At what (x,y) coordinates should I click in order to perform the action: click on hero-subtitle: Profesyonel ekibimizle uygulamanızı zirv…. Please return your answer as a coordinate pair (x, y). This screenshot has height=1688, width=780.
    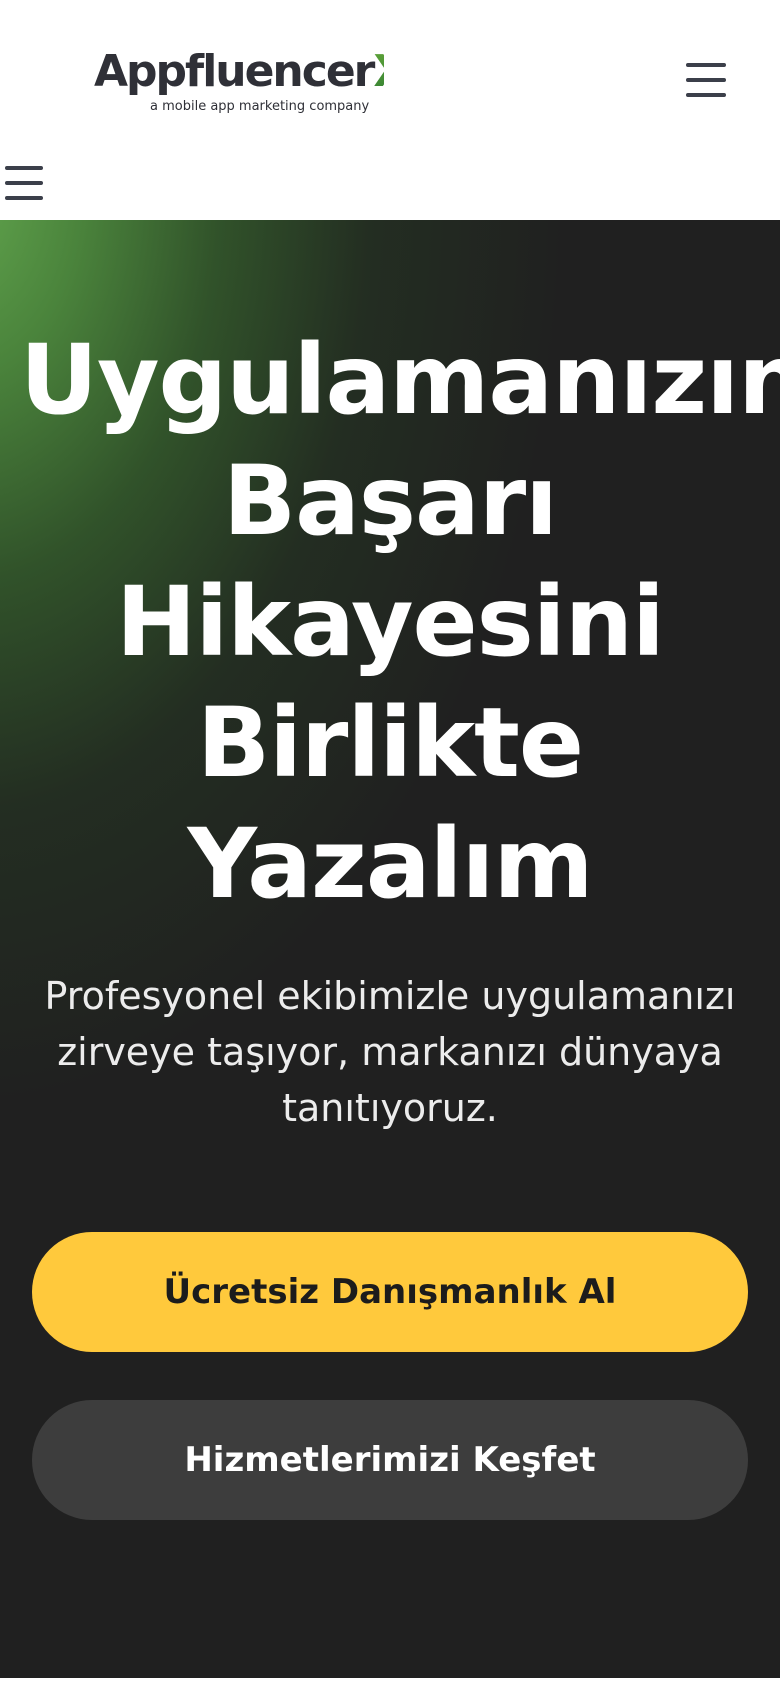
    Looking at the image, I should click on (390, 1052).